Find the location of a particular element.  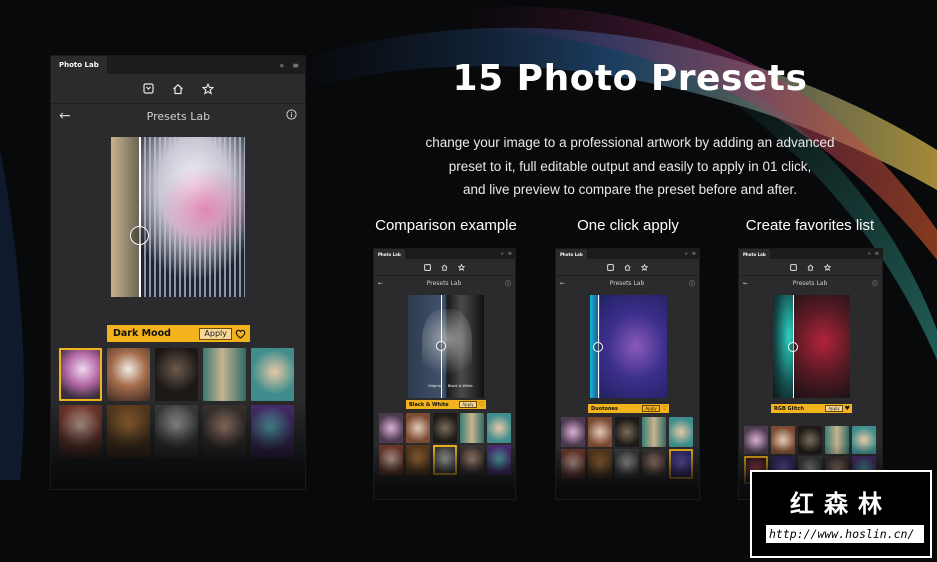

preset-name: Black & White is located at coordinates (429, 404).